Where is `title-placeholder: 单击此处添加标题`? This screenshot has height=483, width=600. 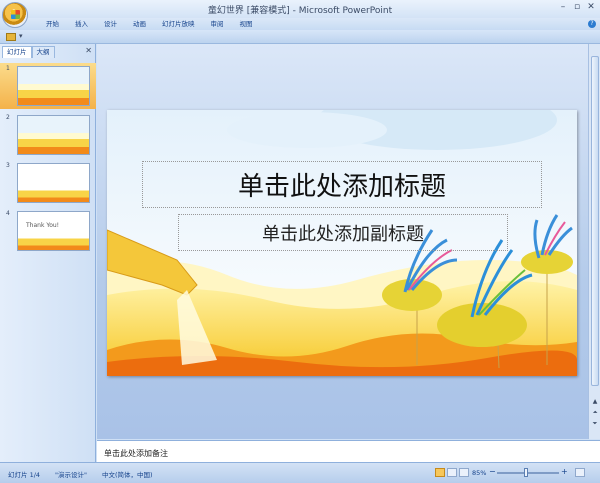
title-placeholder: 单击此处添加标题 is located at coordinates (342, 184).